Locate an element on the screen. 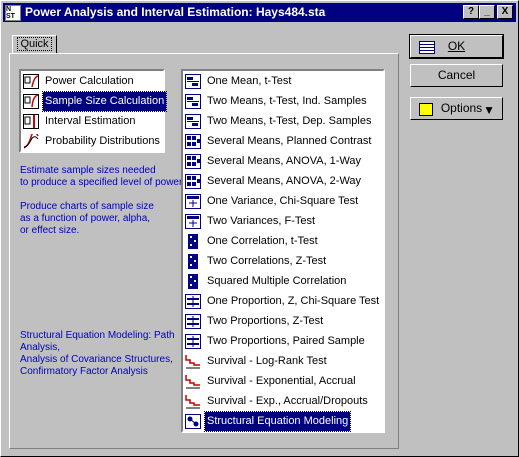 This screenshot has width=519, height=457. power-calc-icon is located at coordinates (31, 81).